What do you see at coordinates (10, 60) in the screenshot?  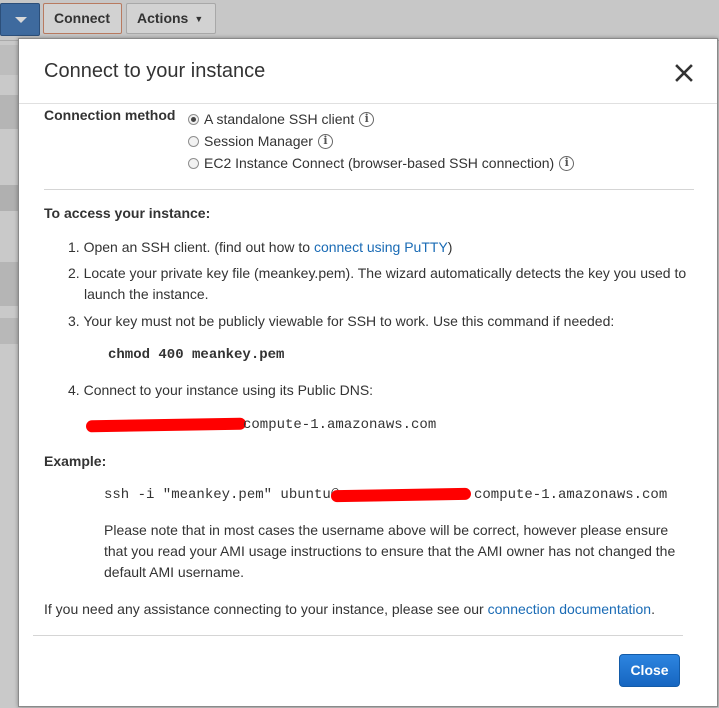 I see `background-filter-strip` at bounding box center [10, 60].